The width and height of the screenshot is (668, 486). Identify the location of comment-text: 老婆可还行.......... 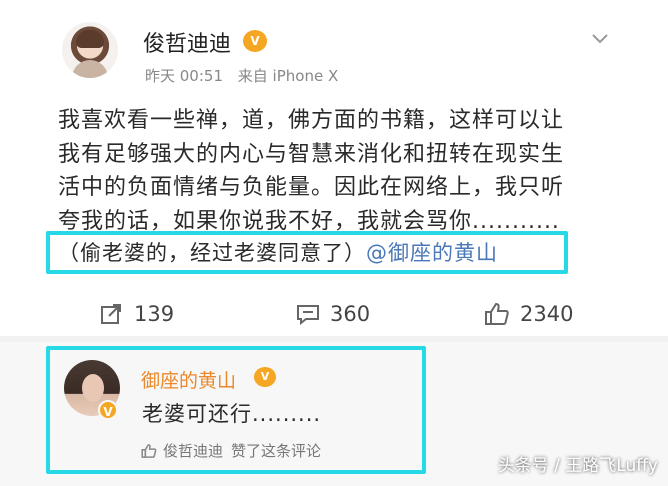
(232, 414).